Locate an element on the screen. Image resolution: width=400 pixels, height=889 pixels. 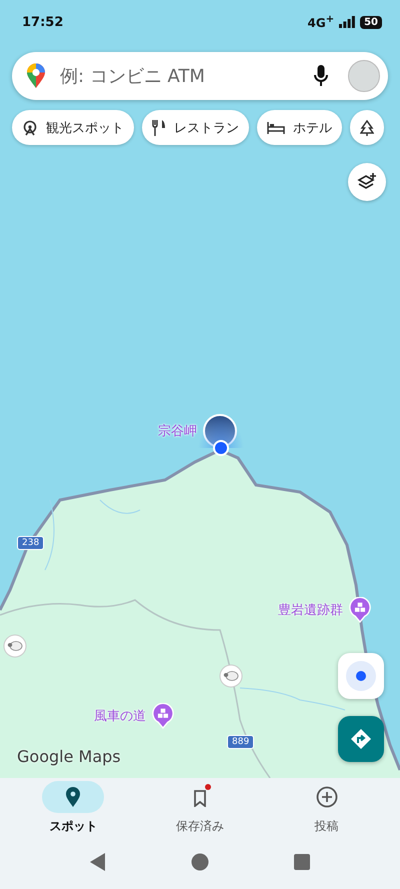
status-time: 17:52 is located at coordinates (43, 22).